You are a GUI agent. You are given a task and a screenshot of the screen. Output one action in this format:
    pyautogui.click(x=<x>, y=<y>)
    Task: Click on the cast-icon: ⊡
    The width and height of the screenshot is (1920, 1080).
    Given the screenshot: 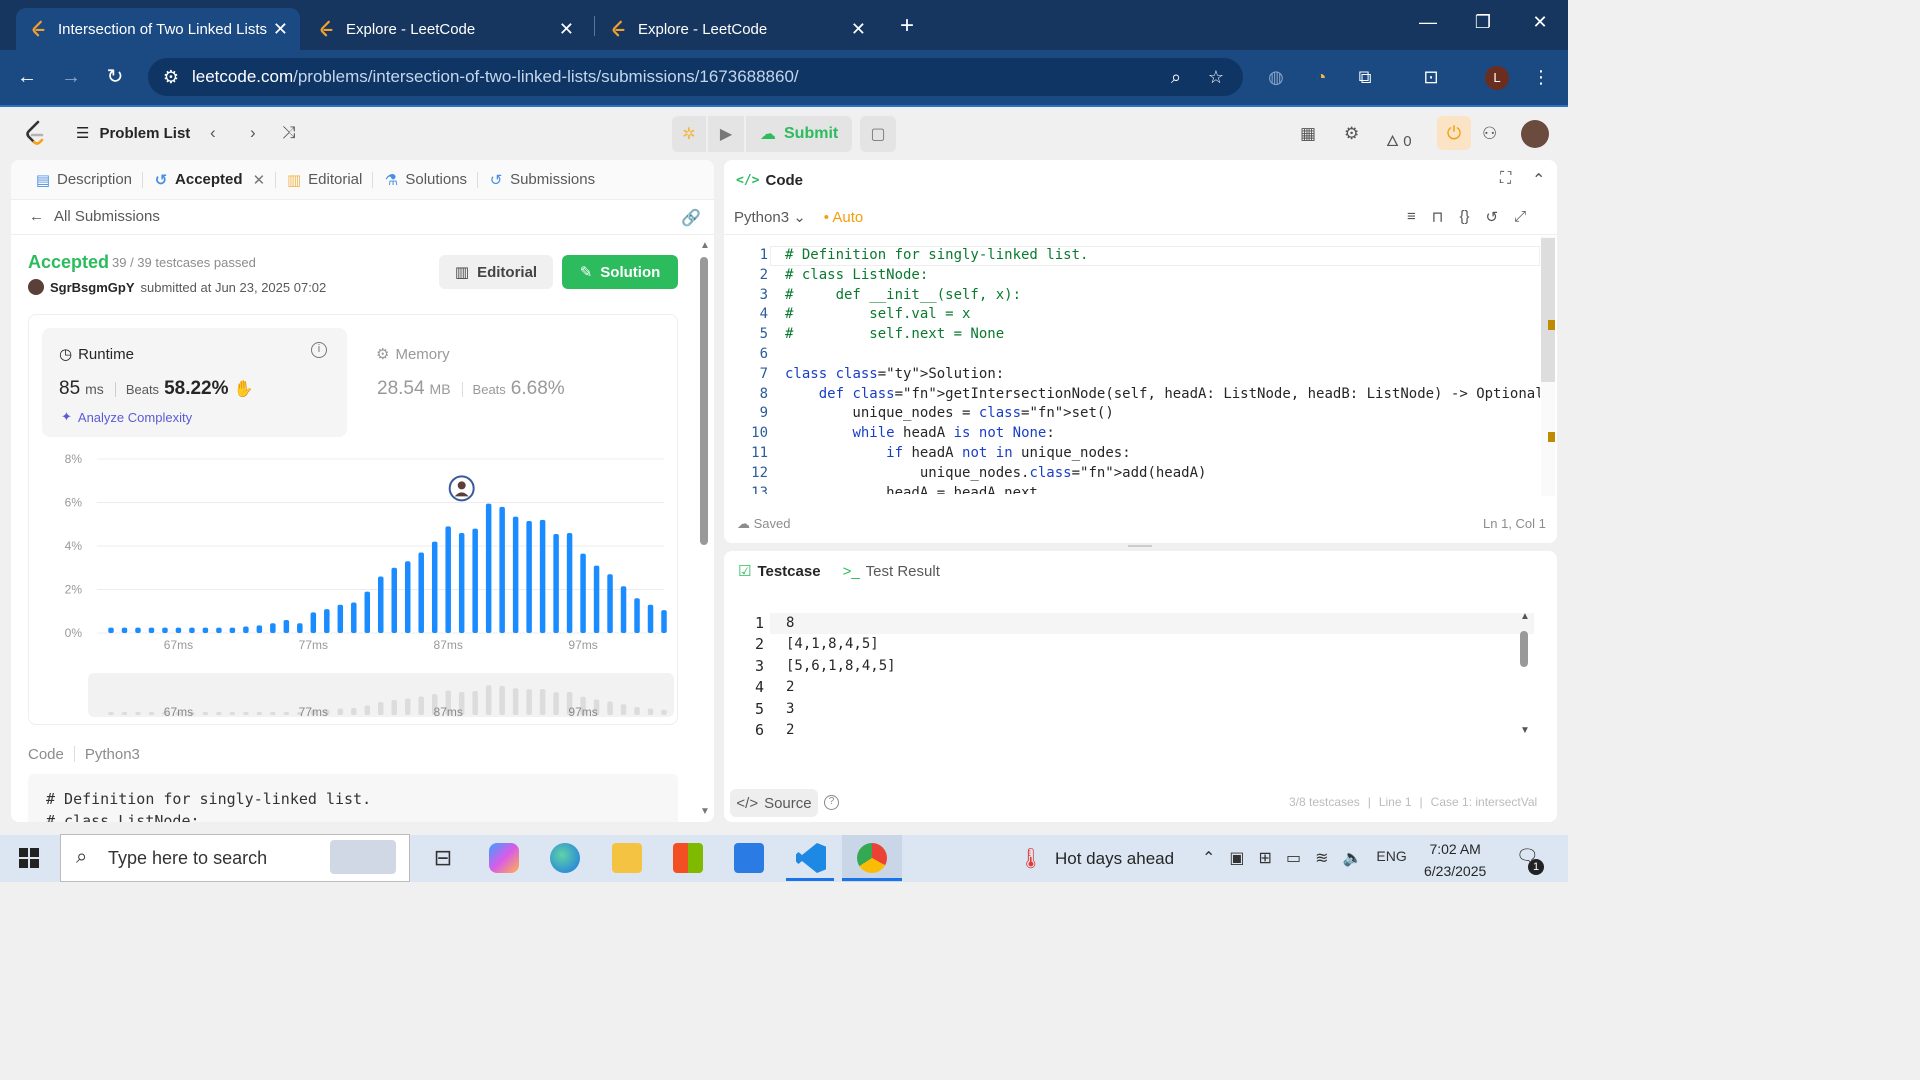 What is the action you would take?
    pyautogui.click(x=1431, y=77)
    